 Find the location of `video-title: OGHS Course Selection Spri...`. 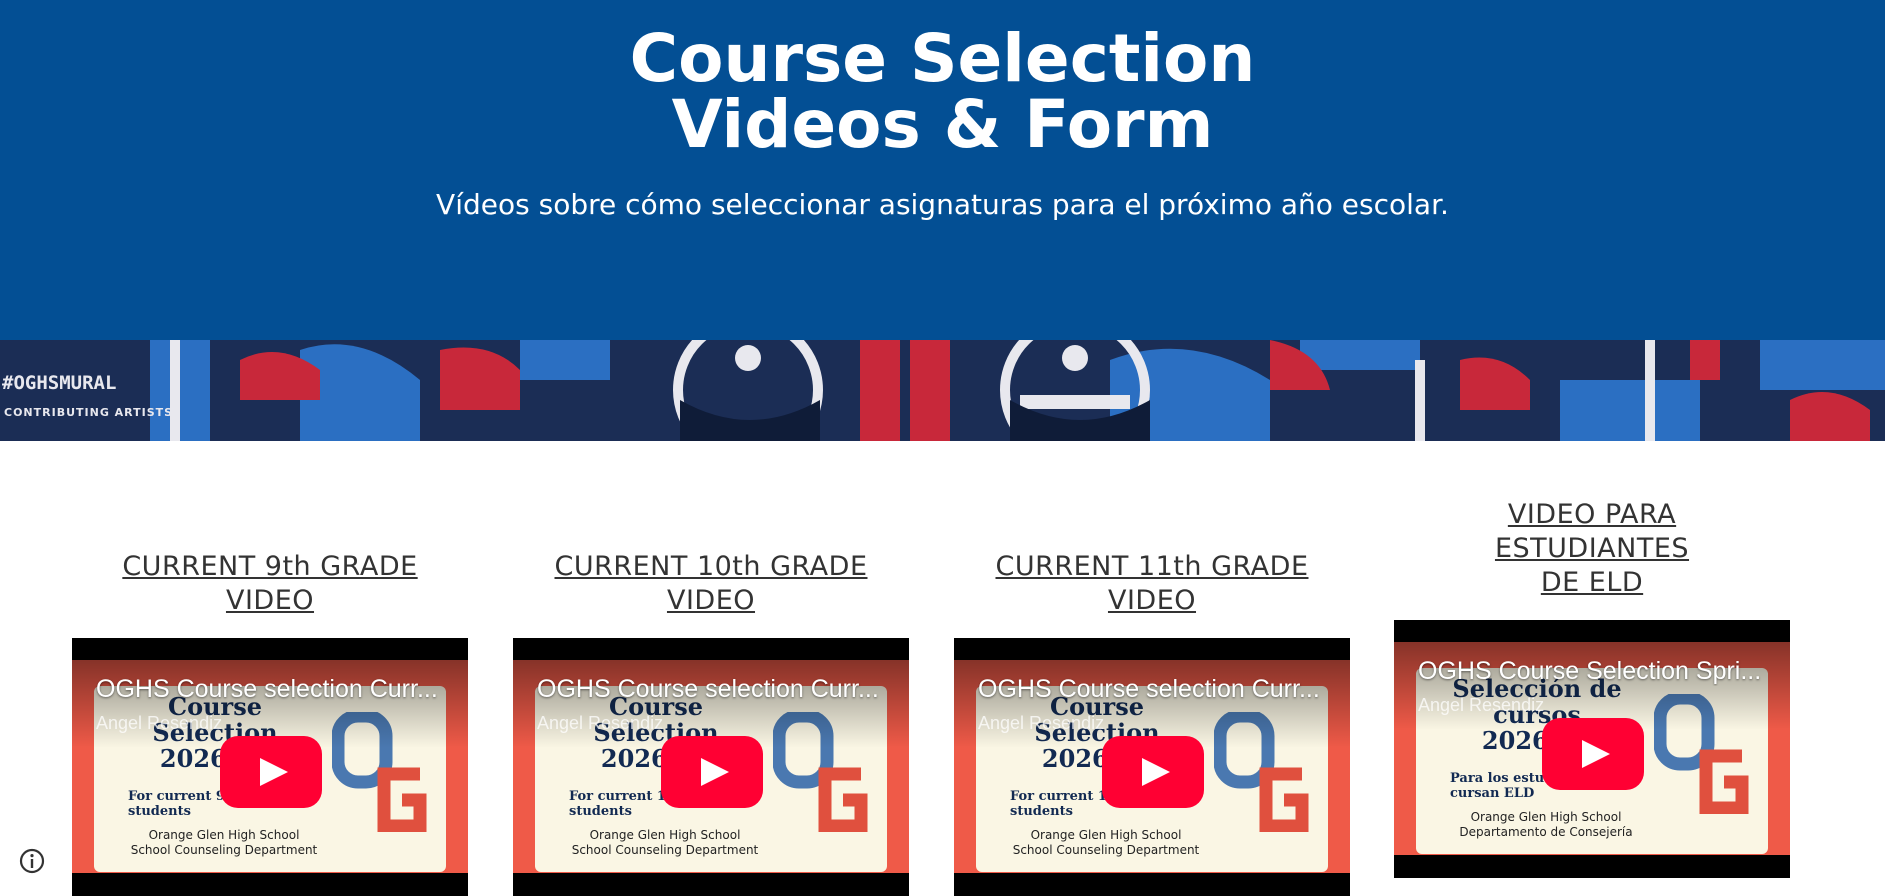

video-title: OGHS Course Selection Spri... is located at coordinates (1598, 671).